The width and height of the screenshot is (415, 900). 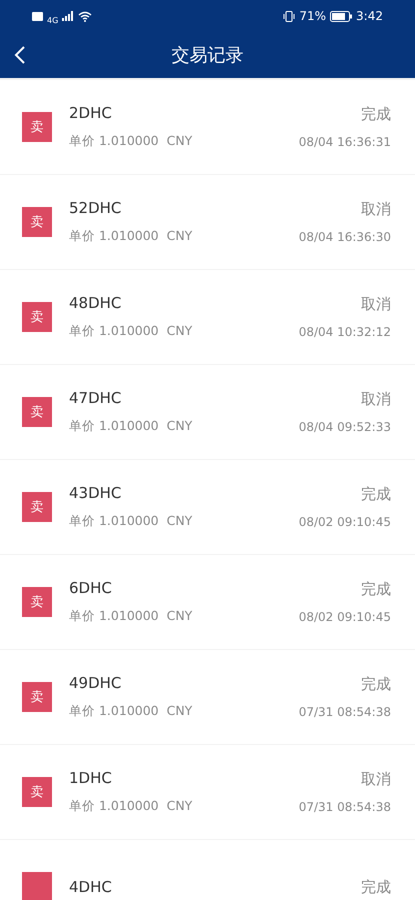 What do you see at coordinates (207, 222) in the screenshot?
I see `record-card: 卖 52DHC 单价 1.010000 CNY 取消 08/04 16:36:30` at bounding box center [207, 222].